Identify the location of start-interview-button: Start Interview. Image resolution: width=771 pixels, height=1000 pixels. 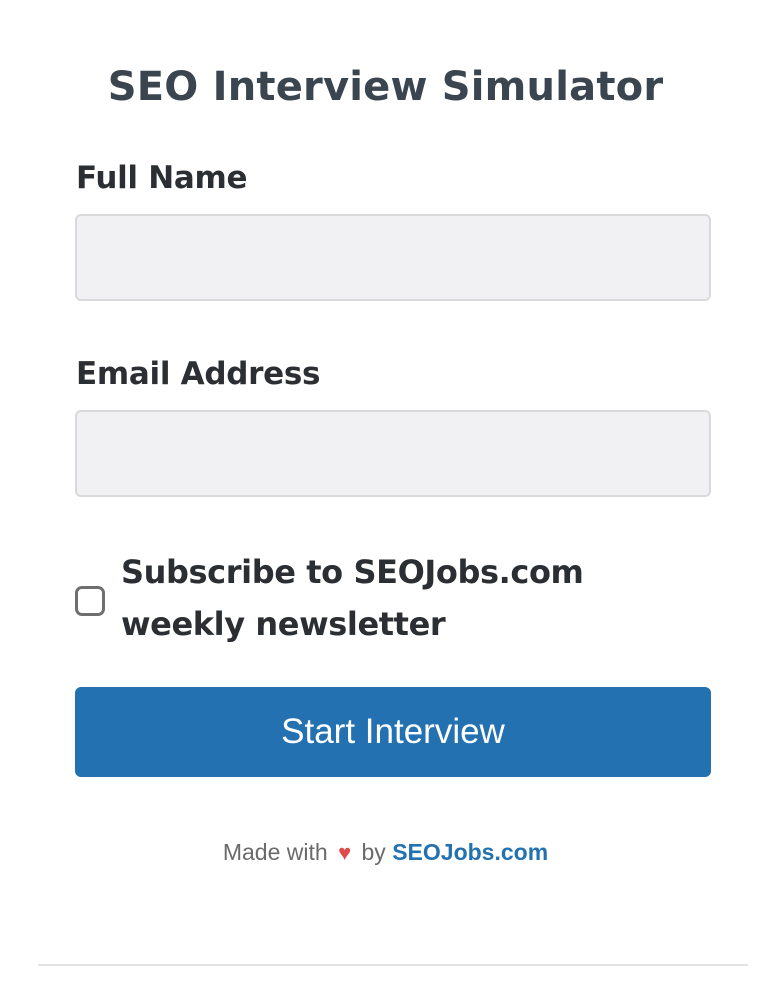
(393, 732).